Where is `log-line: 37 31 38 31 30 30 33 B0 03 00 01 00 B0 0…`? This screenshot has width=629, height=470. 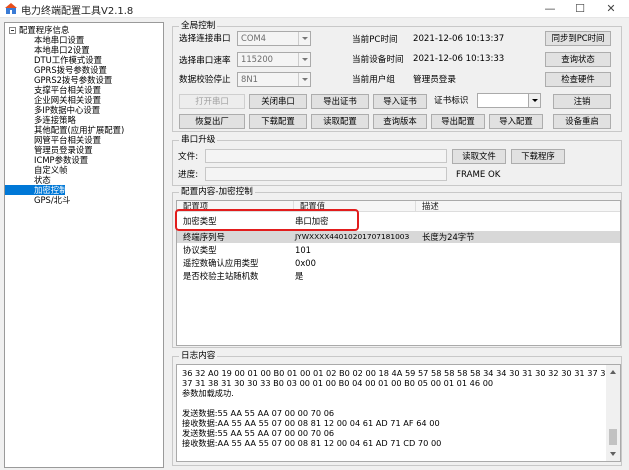 log-line: 37 31 38 31 30 30 33 B0 03 00 01 00 B0 0… is located at coordinates (338, 383).